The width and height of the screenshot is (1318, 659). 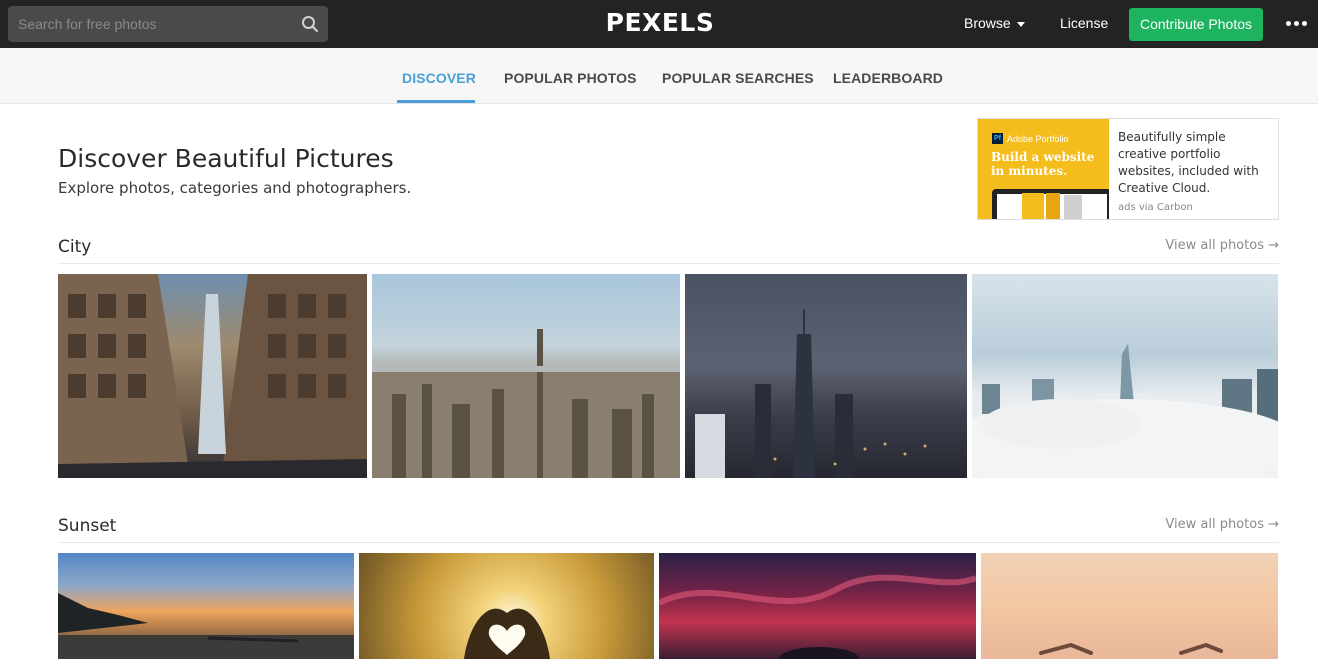 I want to click on ad-headline: Build a website in minutes., so click(x=1043, y=164).